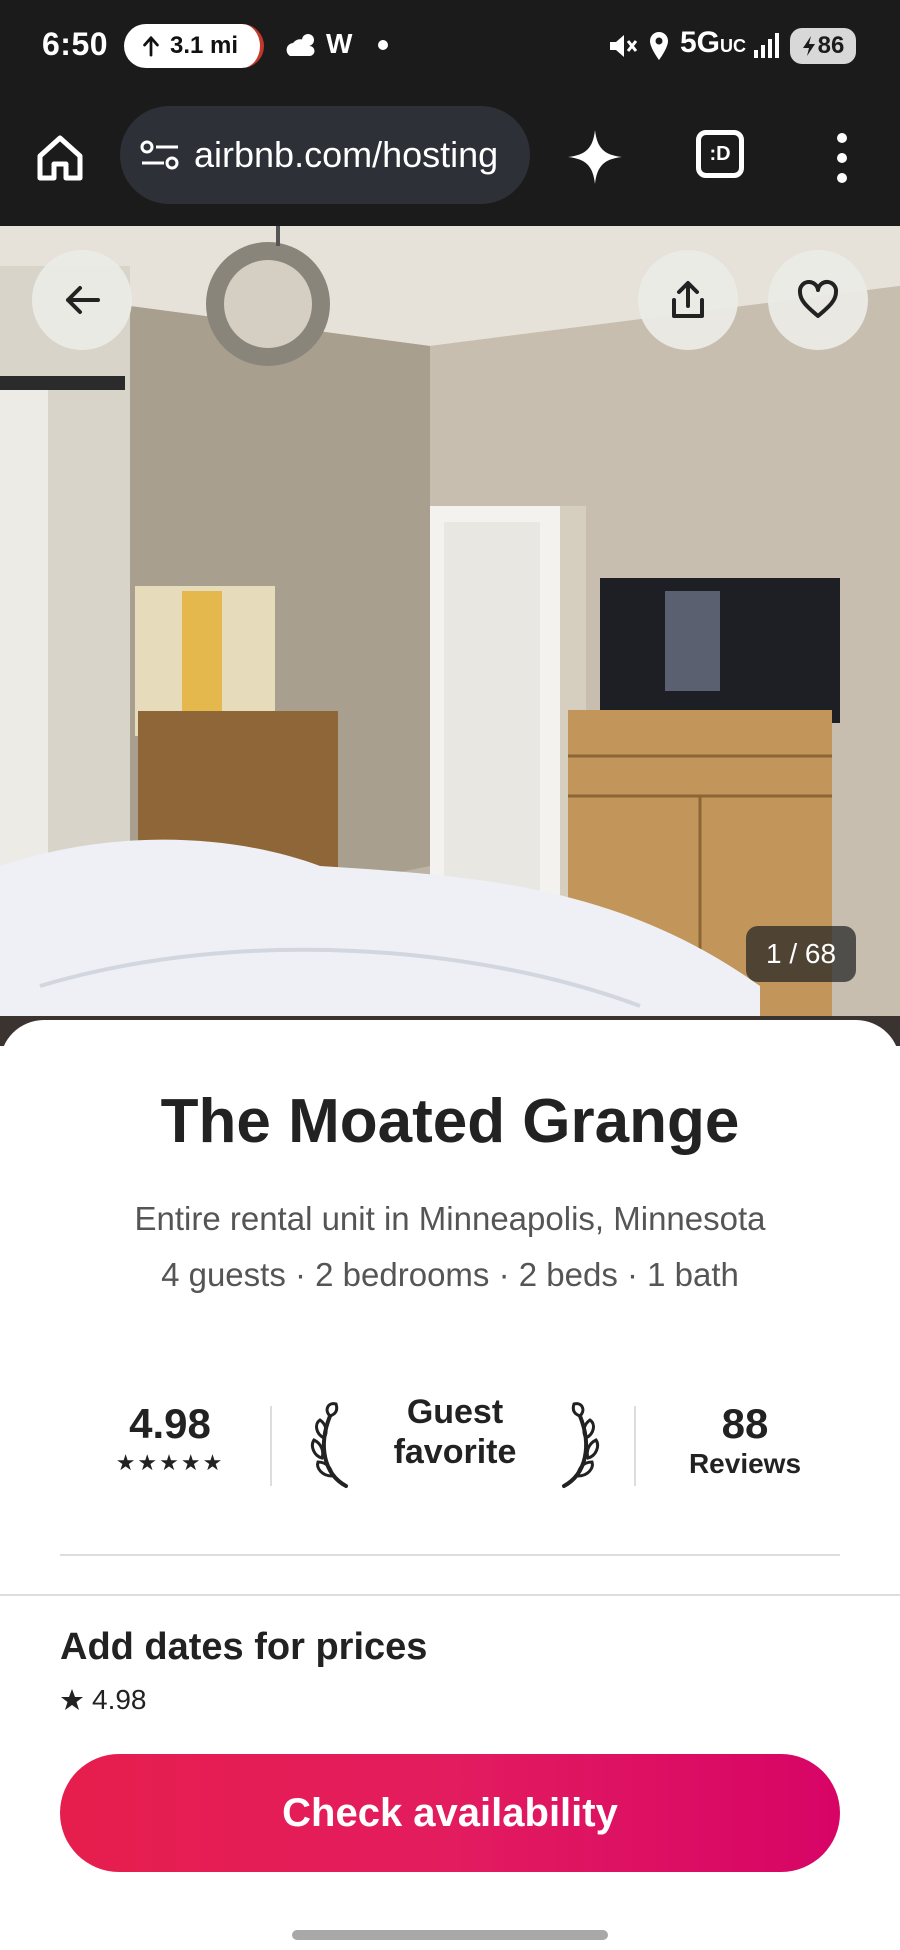 The width and height of the screenshot is (900, 1950). I want to click on heart-icon, so click(818, 299).